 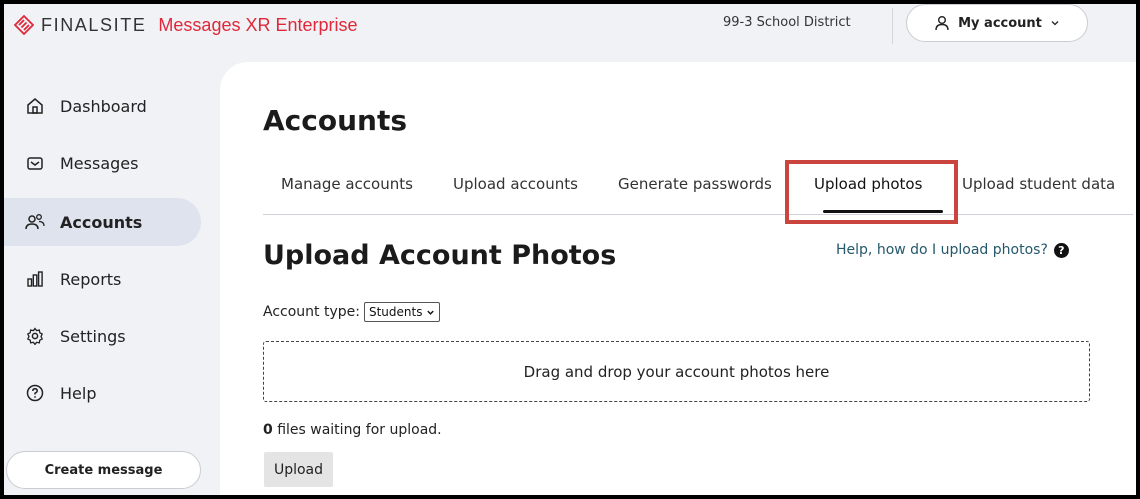 I want to click on my-account-button: My account, so click(x=997, y=23).